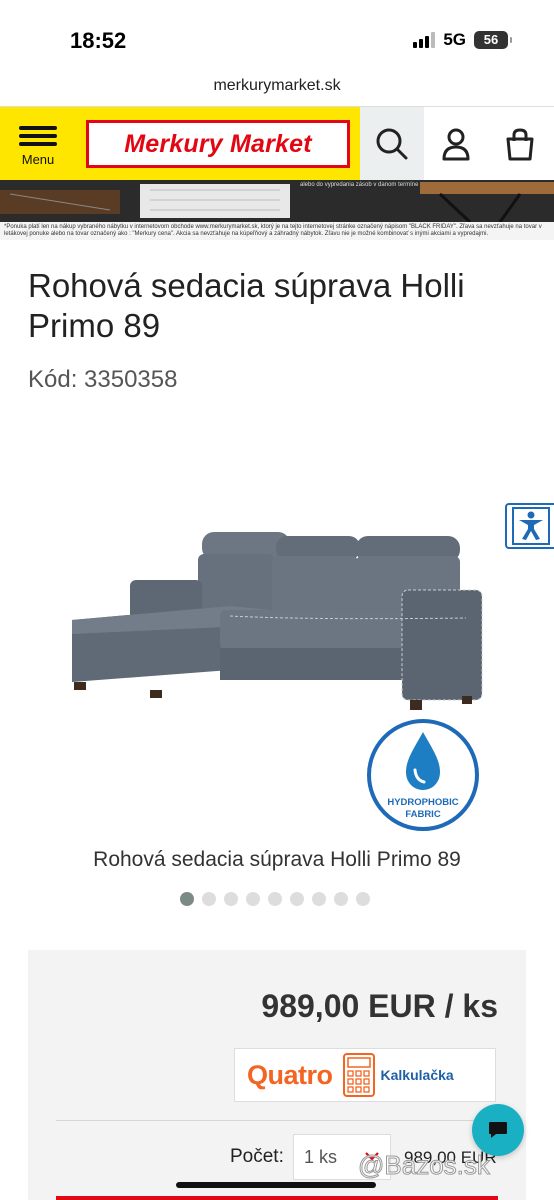 The height and width of the screenshot is (1200, 554). I want to click on quantity-label: Počet:, so click(257, 1156).